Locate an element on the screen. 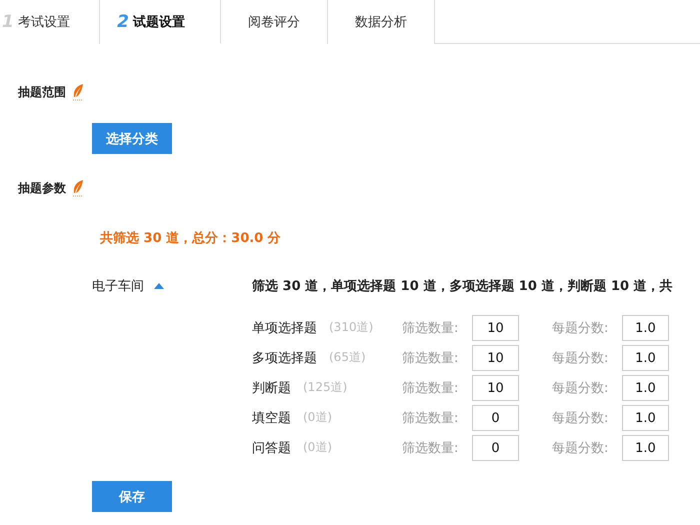  question-type: 单项选择题 is located at coordinates (284, 328).